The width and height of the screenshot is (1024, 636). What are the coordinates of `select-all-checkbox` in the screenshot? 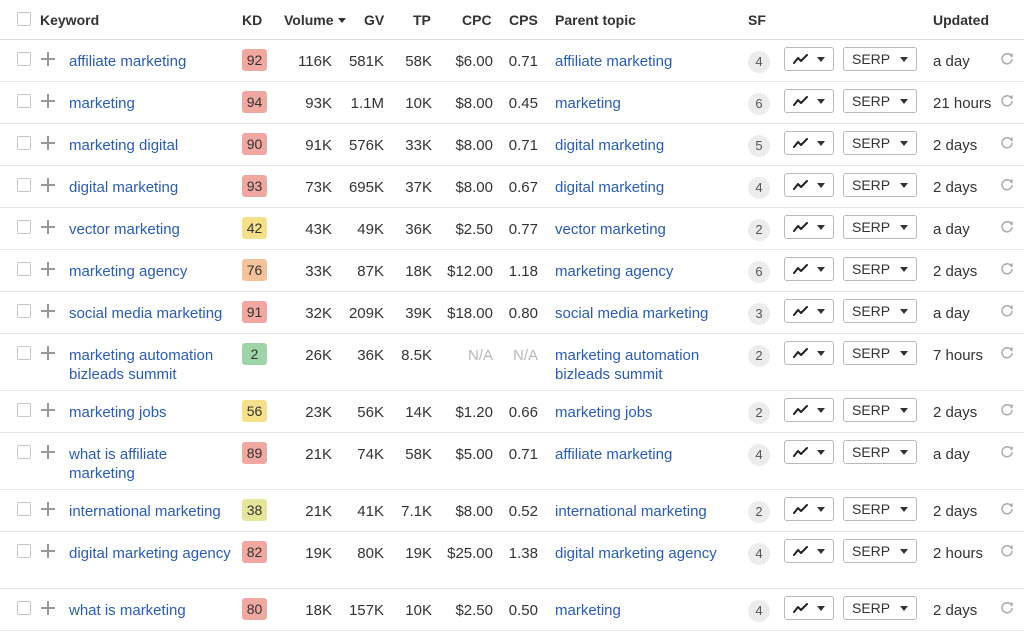 It's located at (24, 19).